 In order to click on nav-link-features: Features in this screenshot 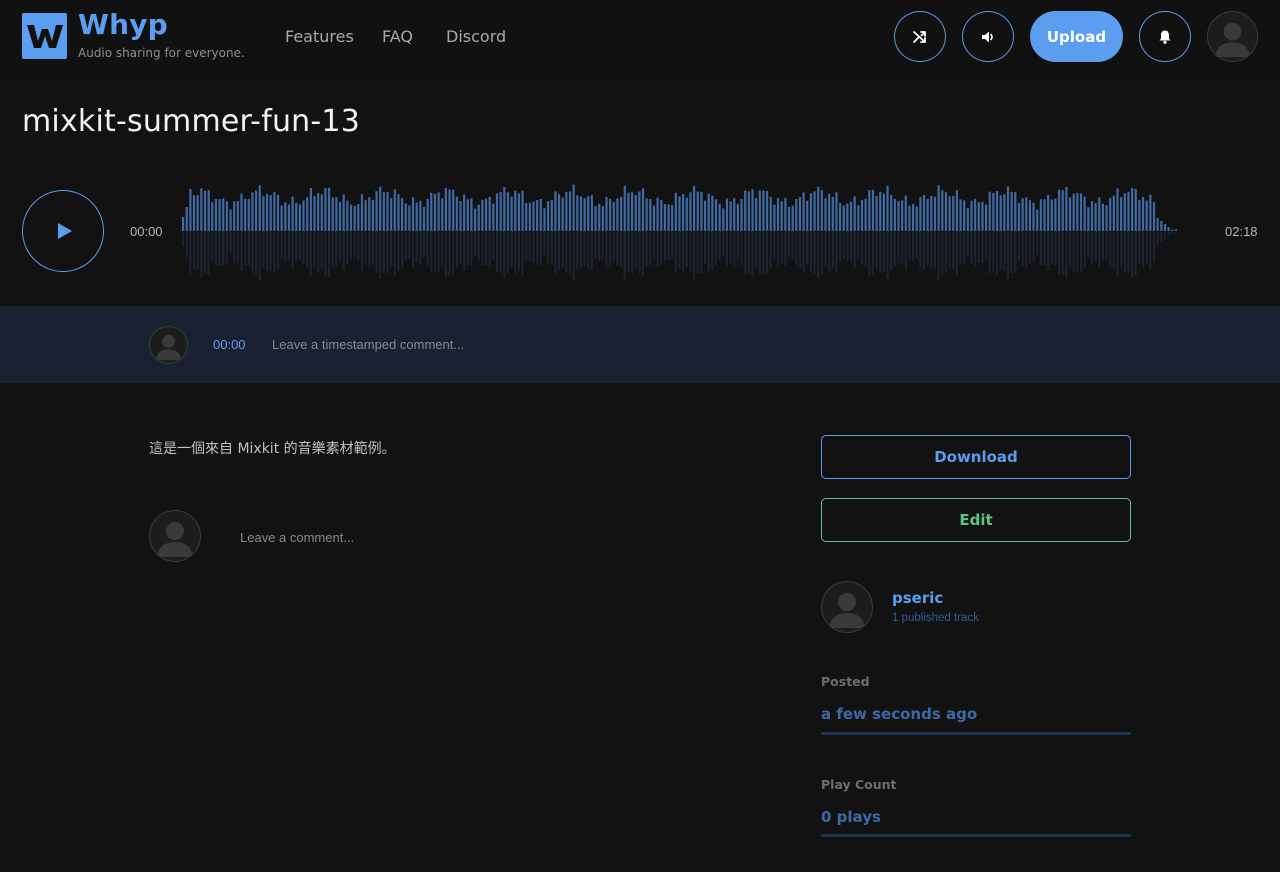, I will do `click(319, 36)`.